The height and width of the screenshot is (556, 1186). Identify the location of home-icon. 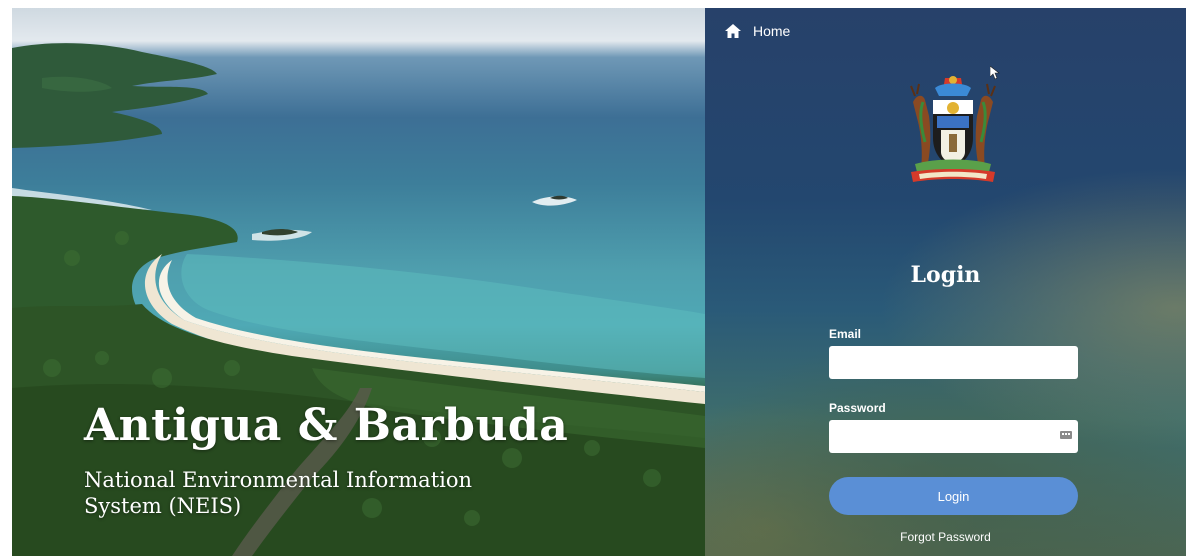
(733, 31).